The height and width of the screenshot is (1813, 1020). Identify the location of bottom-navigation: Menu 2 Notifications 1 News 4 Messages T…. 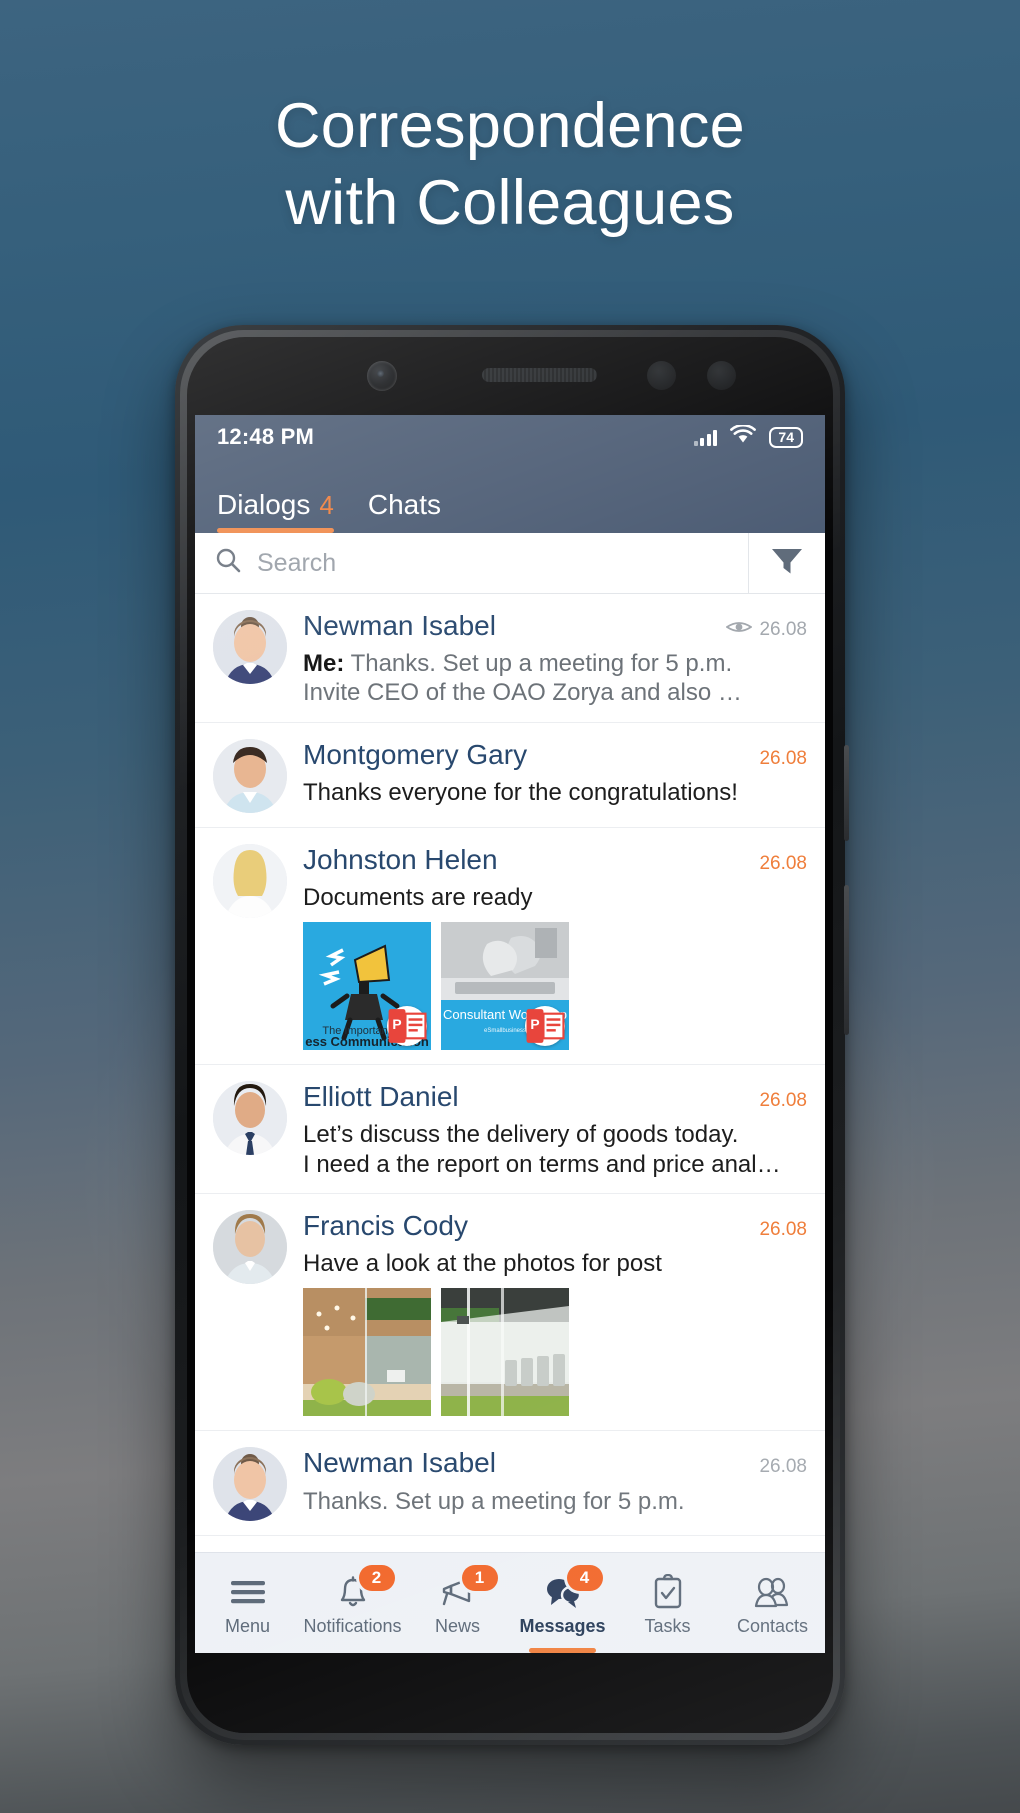
(510, 1602).